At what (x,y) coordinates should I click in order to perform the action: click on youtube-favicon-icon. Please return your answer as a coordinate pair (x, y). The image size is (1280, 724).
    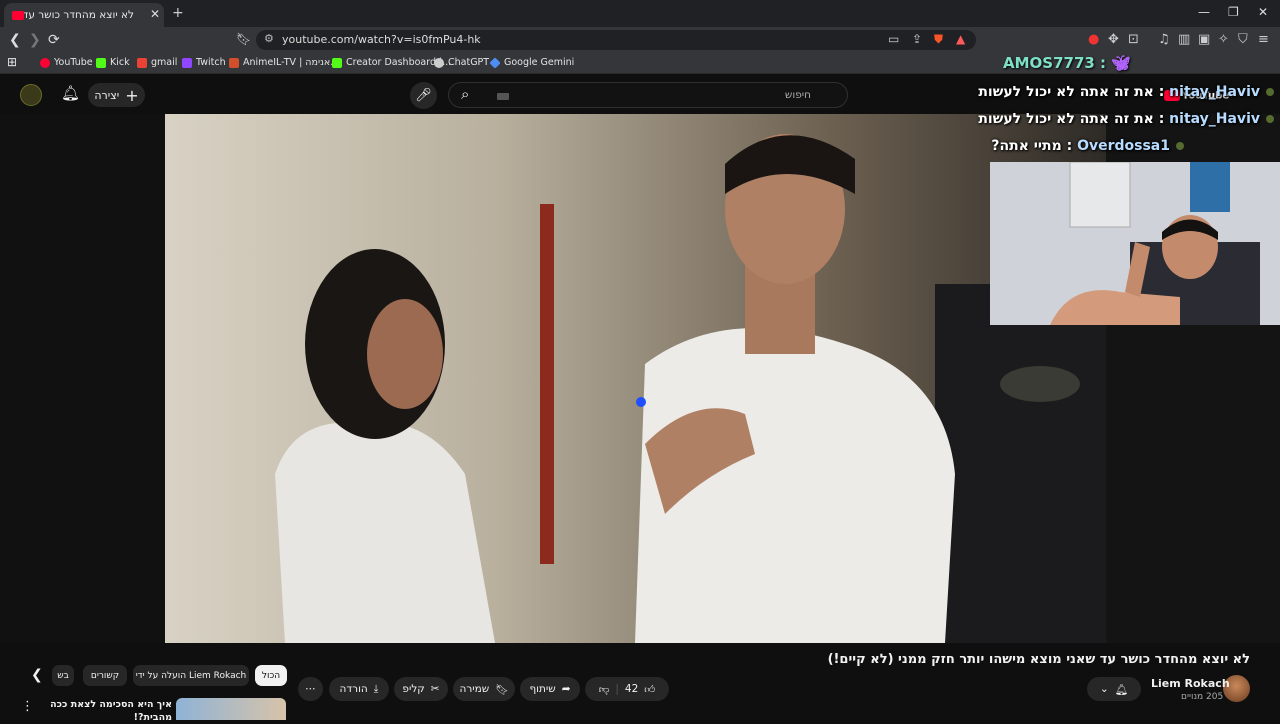
    Looking at the image, I should click on (18, 15).